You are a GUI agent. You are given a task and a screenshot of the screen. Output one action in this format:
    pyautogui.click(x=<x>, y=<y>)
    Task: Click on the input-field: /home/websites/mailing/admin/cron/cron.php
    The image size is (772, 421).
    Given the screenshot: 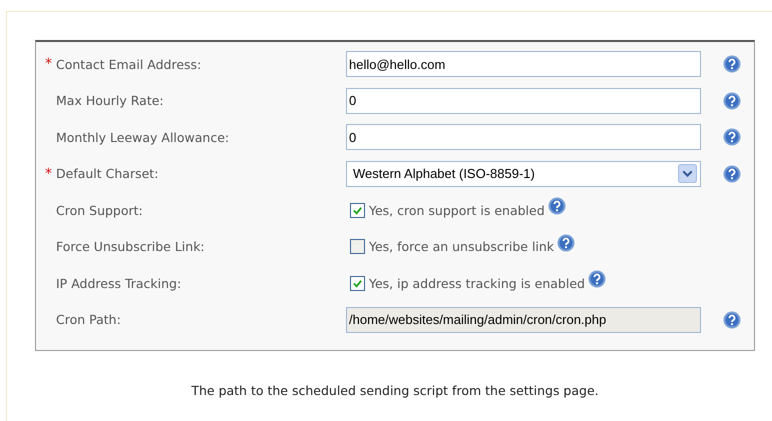 What is the action you would take?
    pyautogui.click(x=523, y=319)
    